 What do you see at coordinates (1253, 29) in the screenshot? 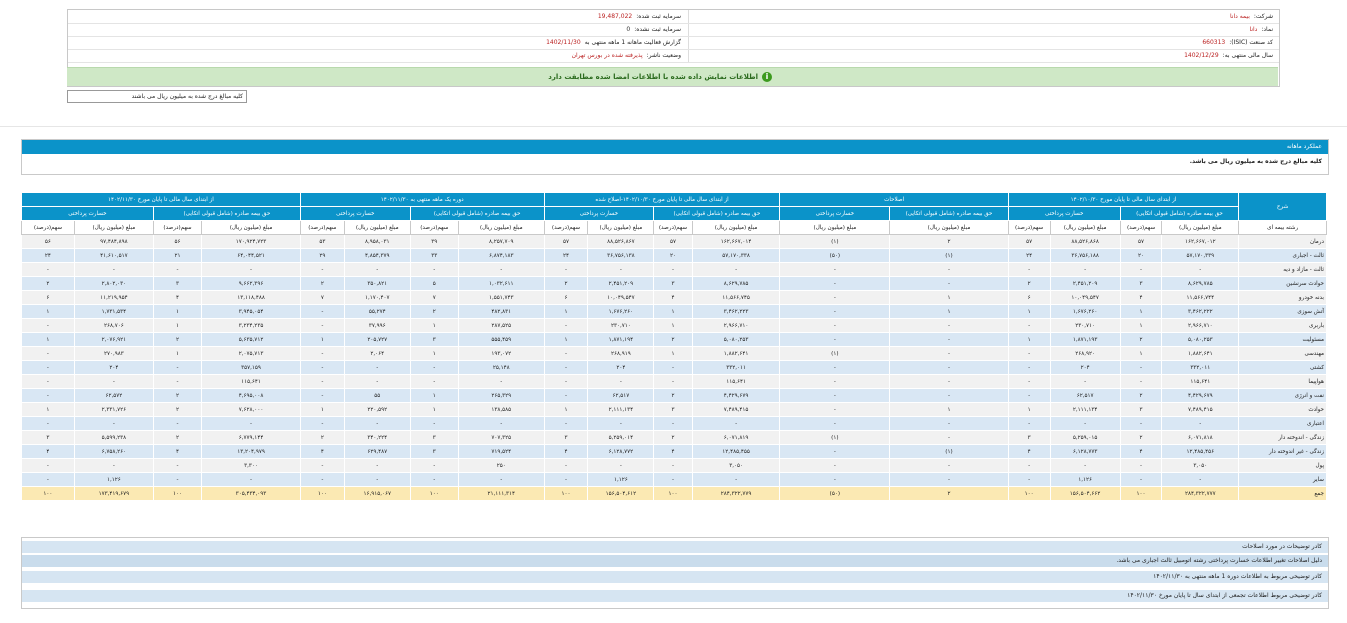
I see `symbol-value: دانا` at bounding box center [1253, 29].